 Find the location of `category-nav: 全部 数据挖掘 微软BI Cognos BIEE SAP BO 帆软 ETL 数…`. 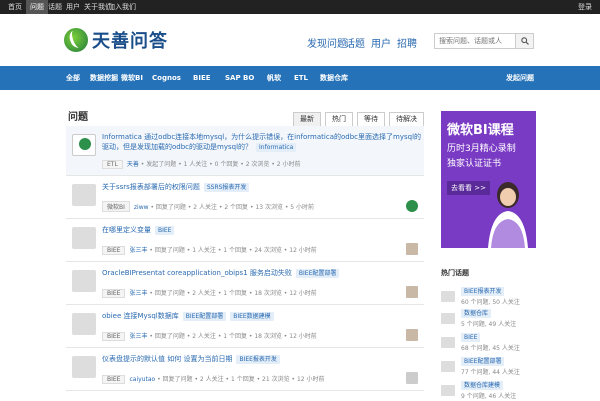

category-nav: 全部 数据挖掘 微软BI Cognos BIEE SAP BO 帆软 ETL 数… is located at coordinates (300, 78).